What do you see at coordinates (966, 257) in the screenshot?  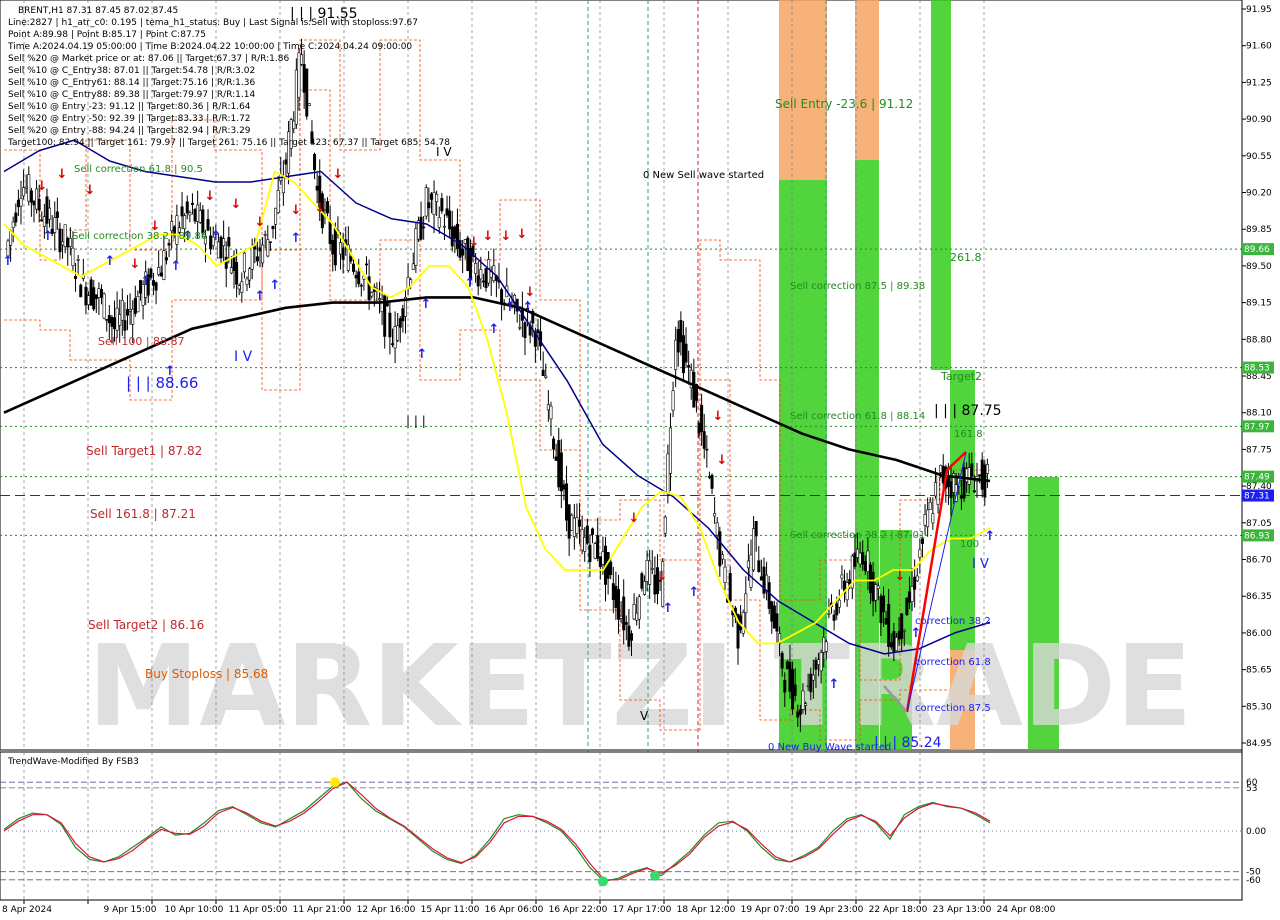 I see `annotation-label: 261.8` at bounding box center [966, 257].